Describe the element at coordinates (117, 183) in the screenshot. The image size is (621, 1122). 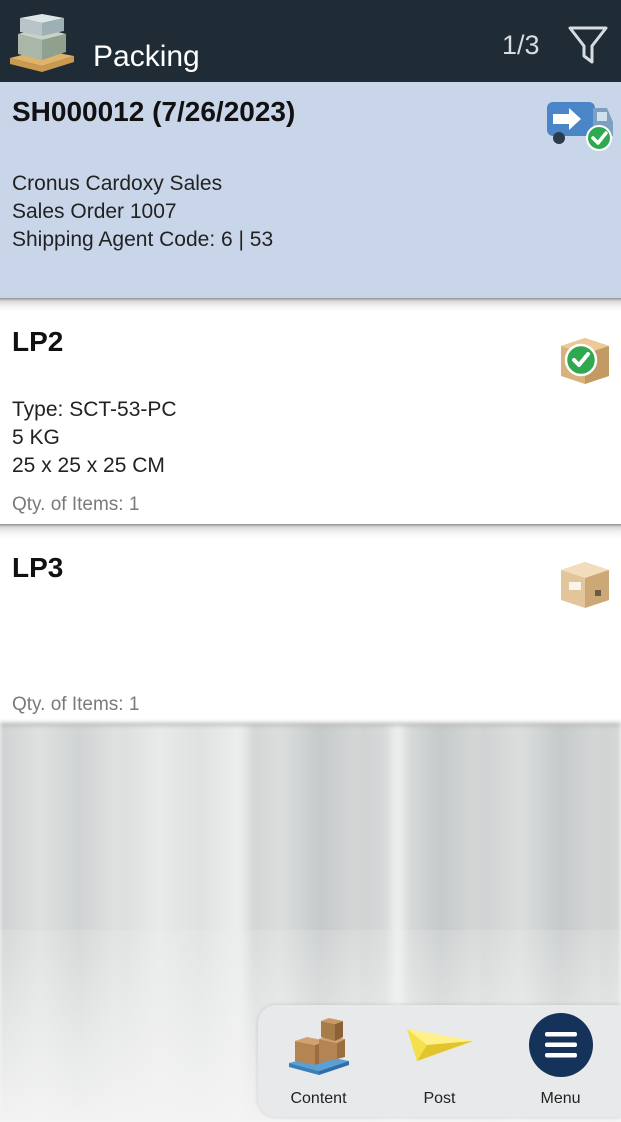
I see `customer-name: Cronus Cardoxy Sales` at that location.